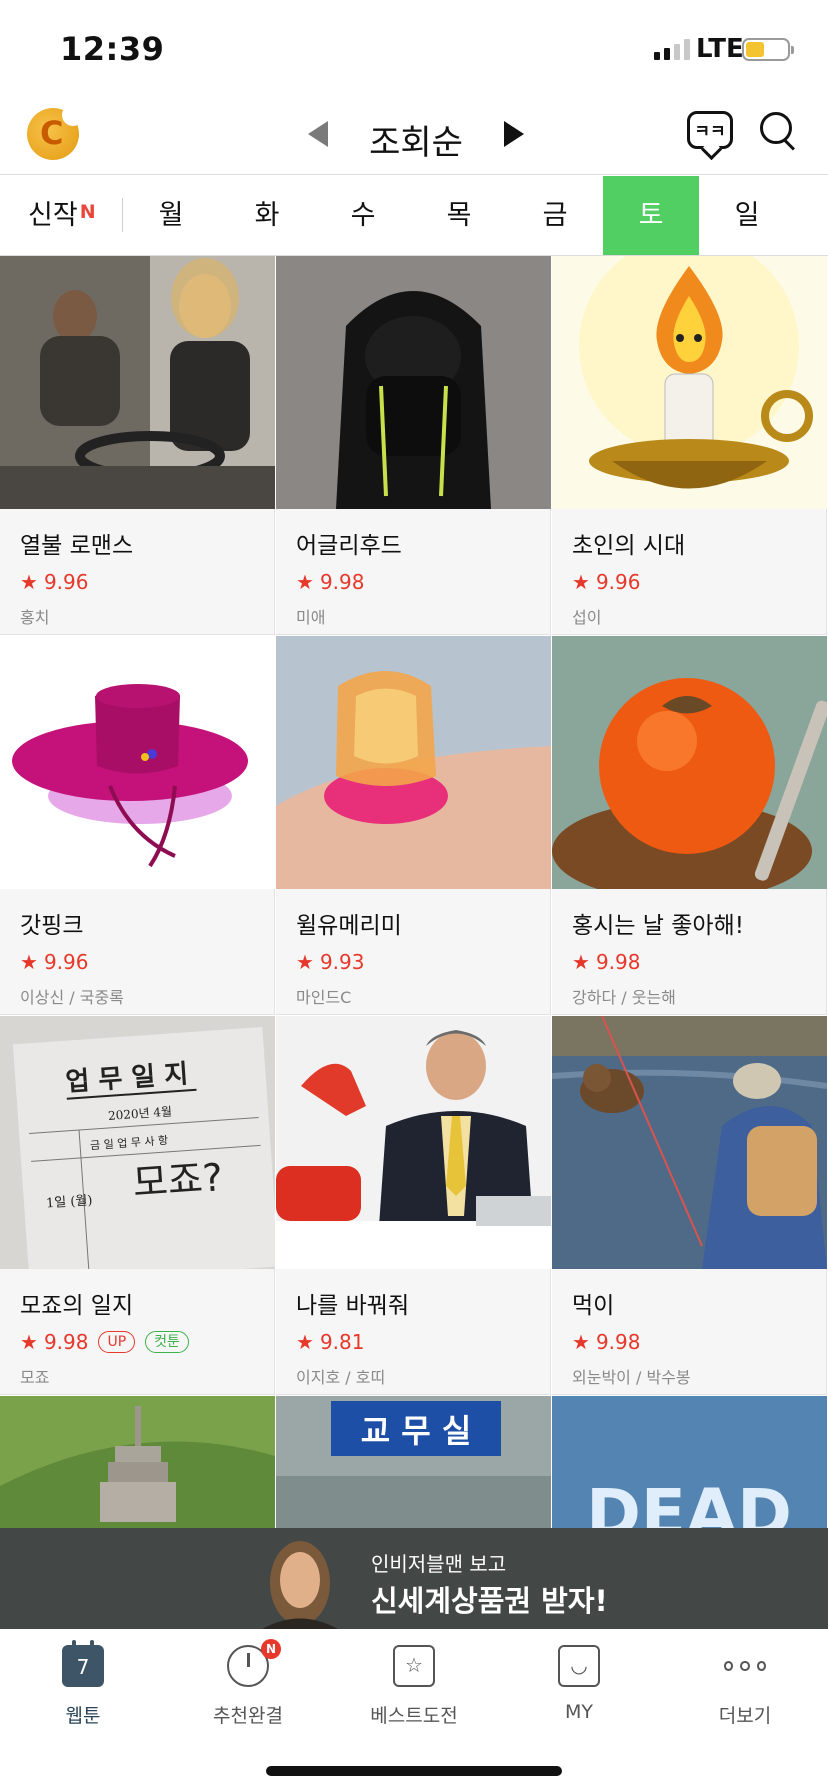  I want to click on webtoon-title: 나를 바꿔줘, so click(353, 1306).